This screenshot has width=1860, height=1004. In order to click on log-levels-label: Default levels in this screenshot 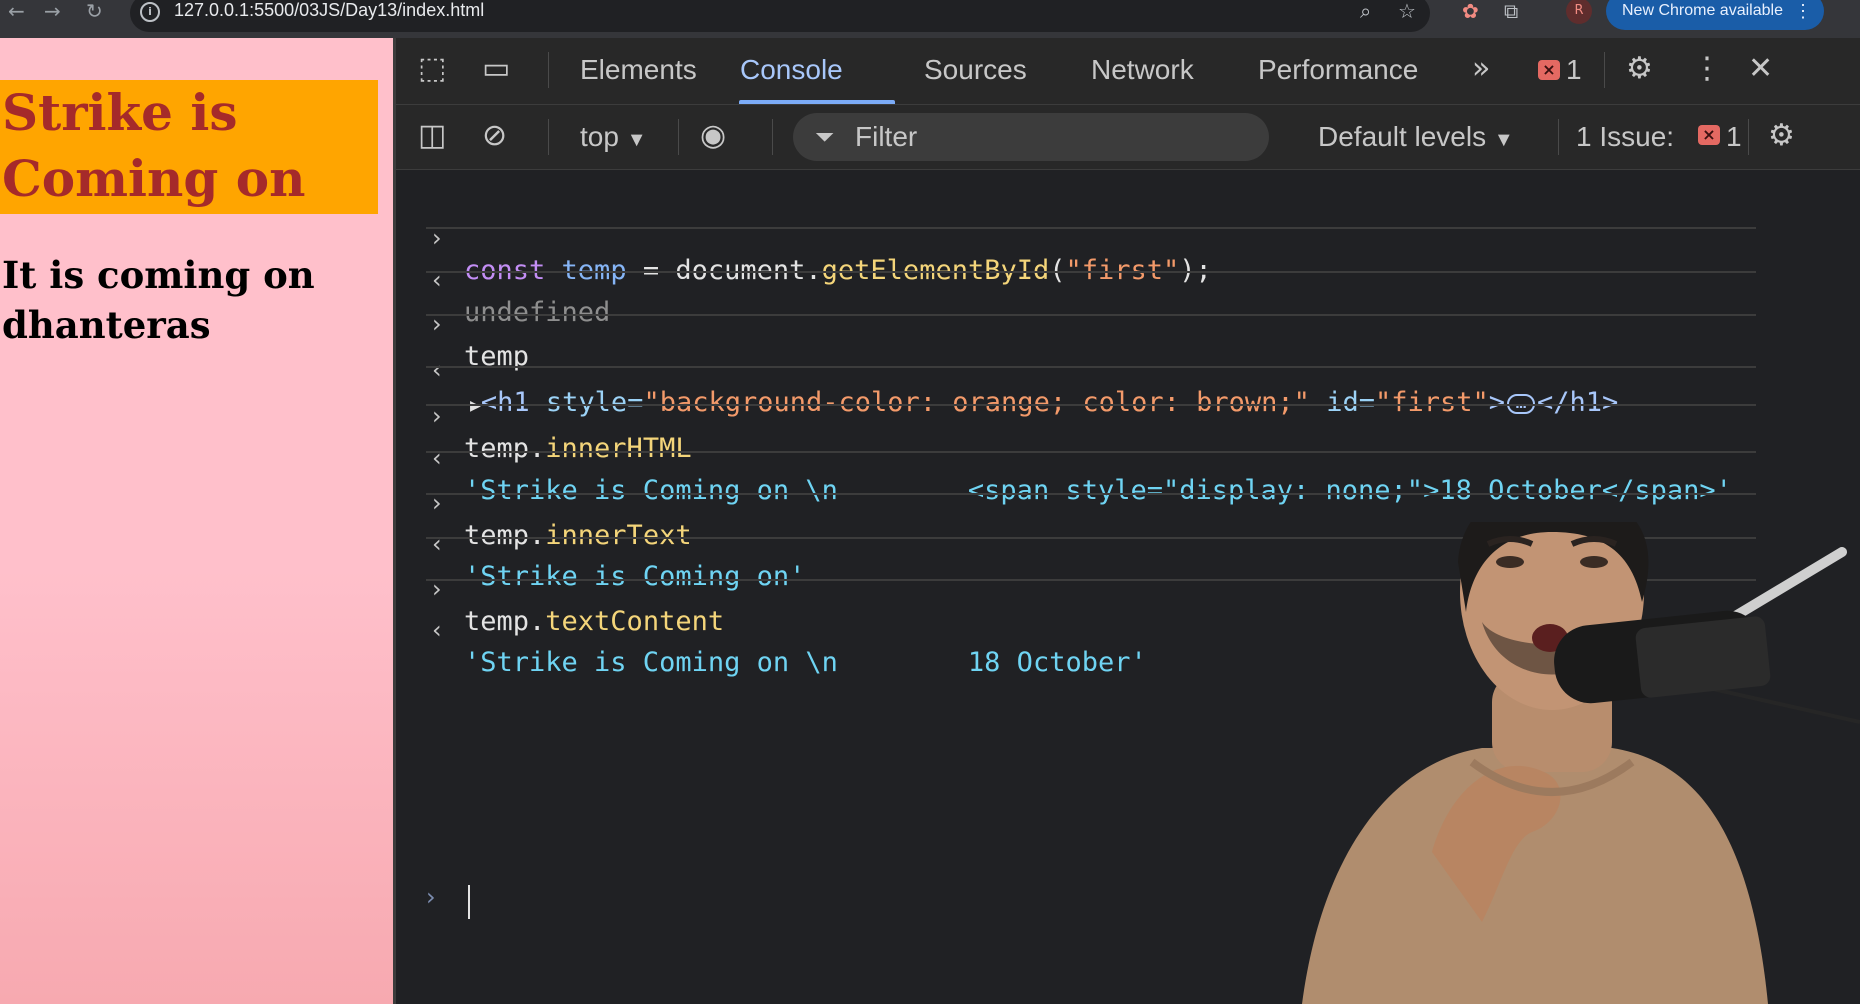, I will do `click(1402, 136)`.